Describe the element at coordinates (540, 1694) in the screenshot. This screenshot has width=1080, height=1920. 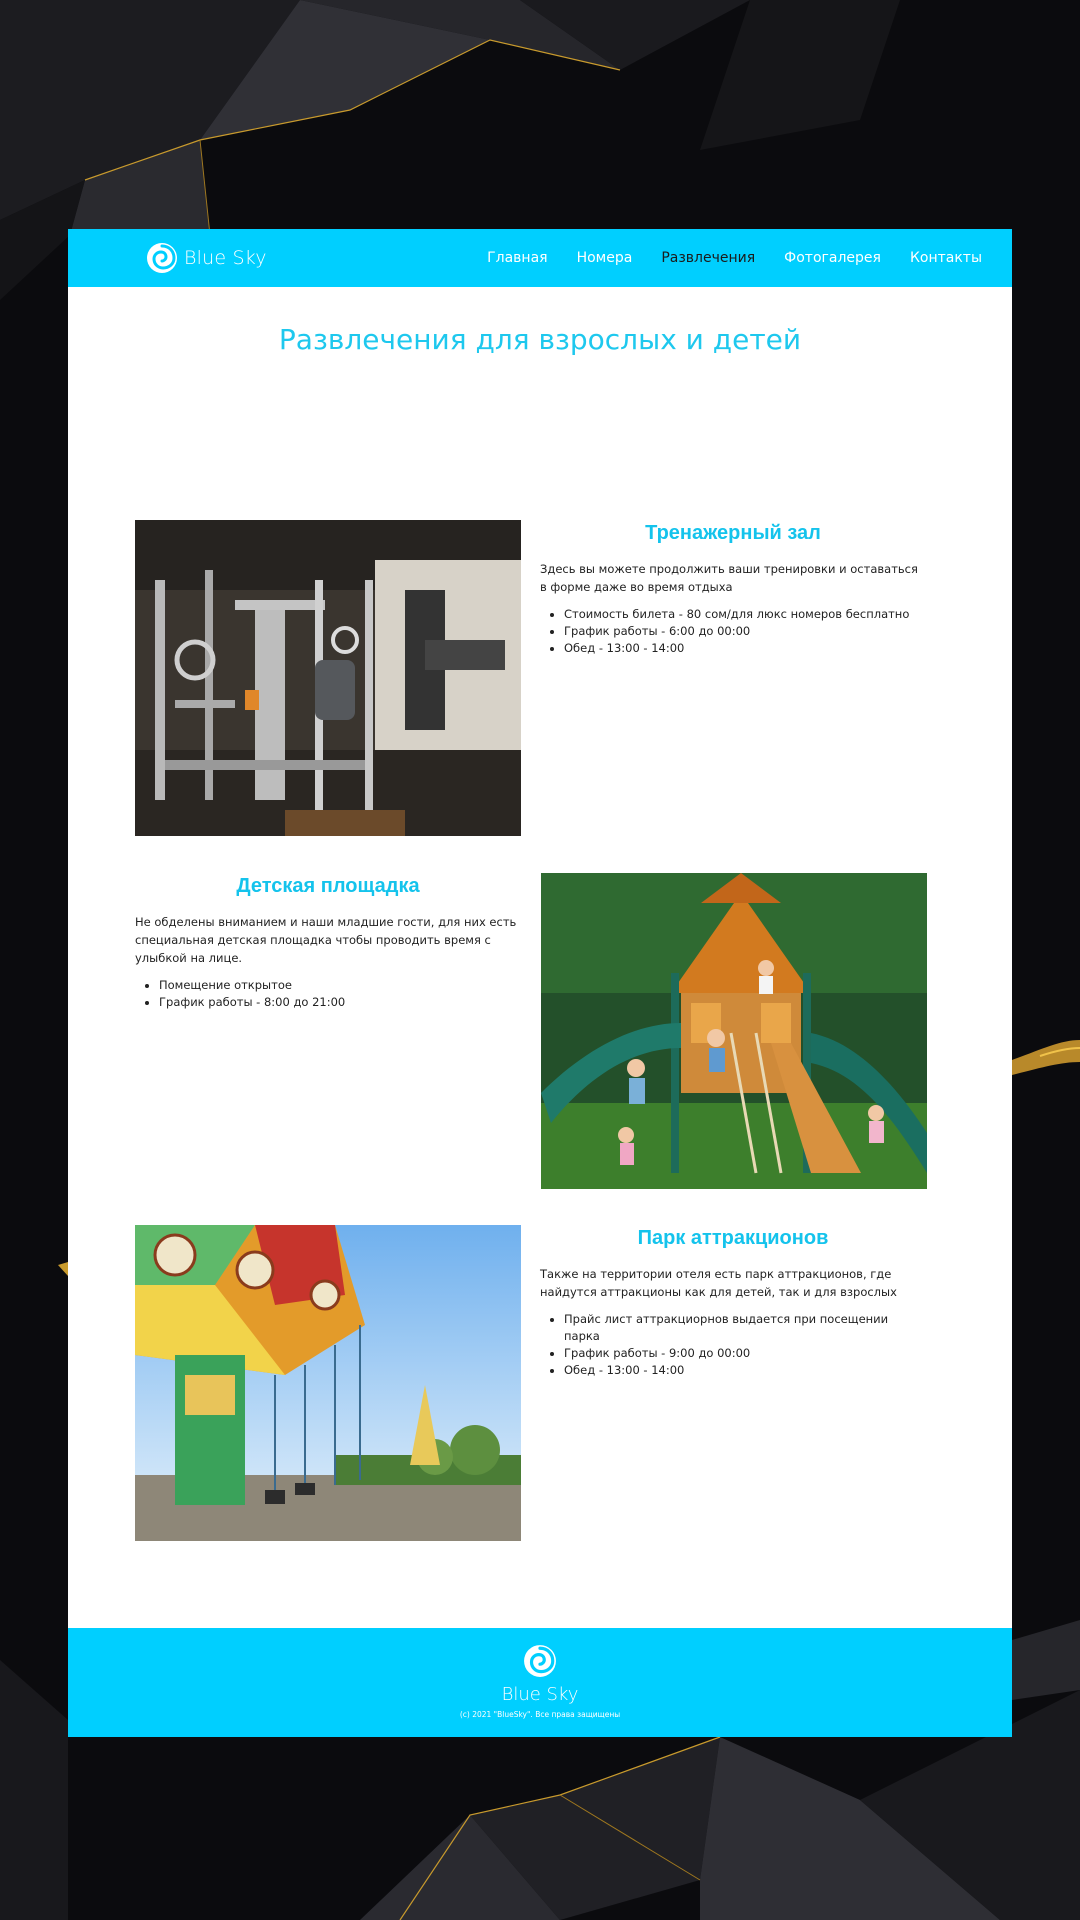
I see `footer-brand-name: Blue Sky` at that location.